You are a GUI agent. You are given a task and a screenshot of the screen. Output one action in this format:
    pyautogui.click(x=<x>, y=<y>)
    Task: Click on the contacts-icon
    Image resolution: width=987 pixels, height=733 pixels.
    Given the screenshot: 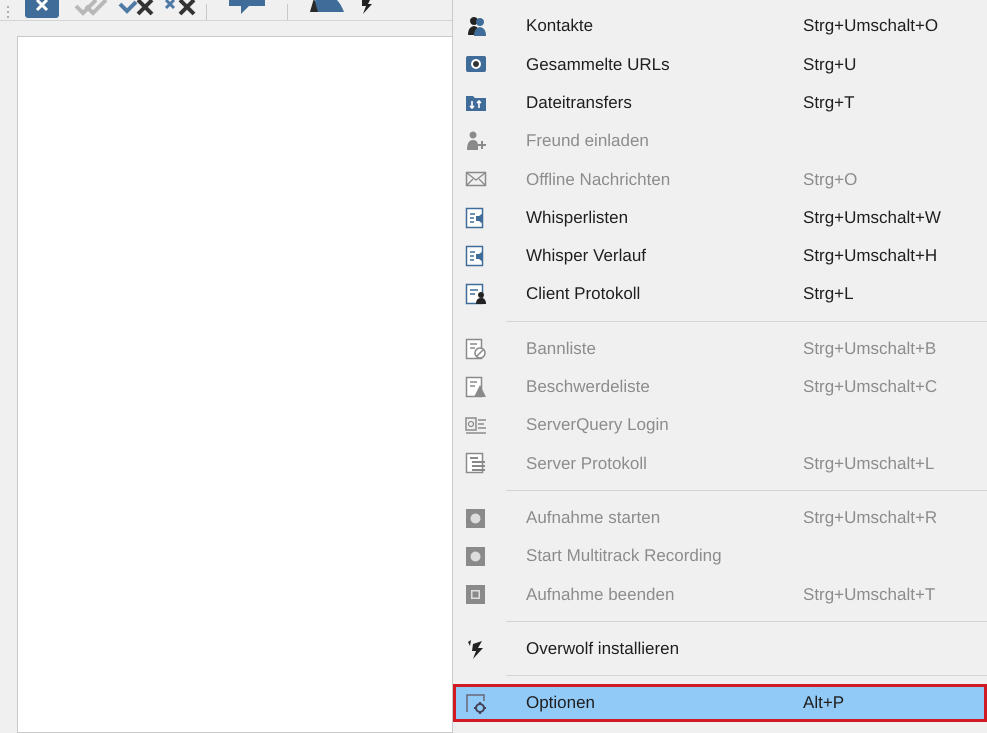 What is the action you would take?
    pyautogui.click(x=476, y=26)
    